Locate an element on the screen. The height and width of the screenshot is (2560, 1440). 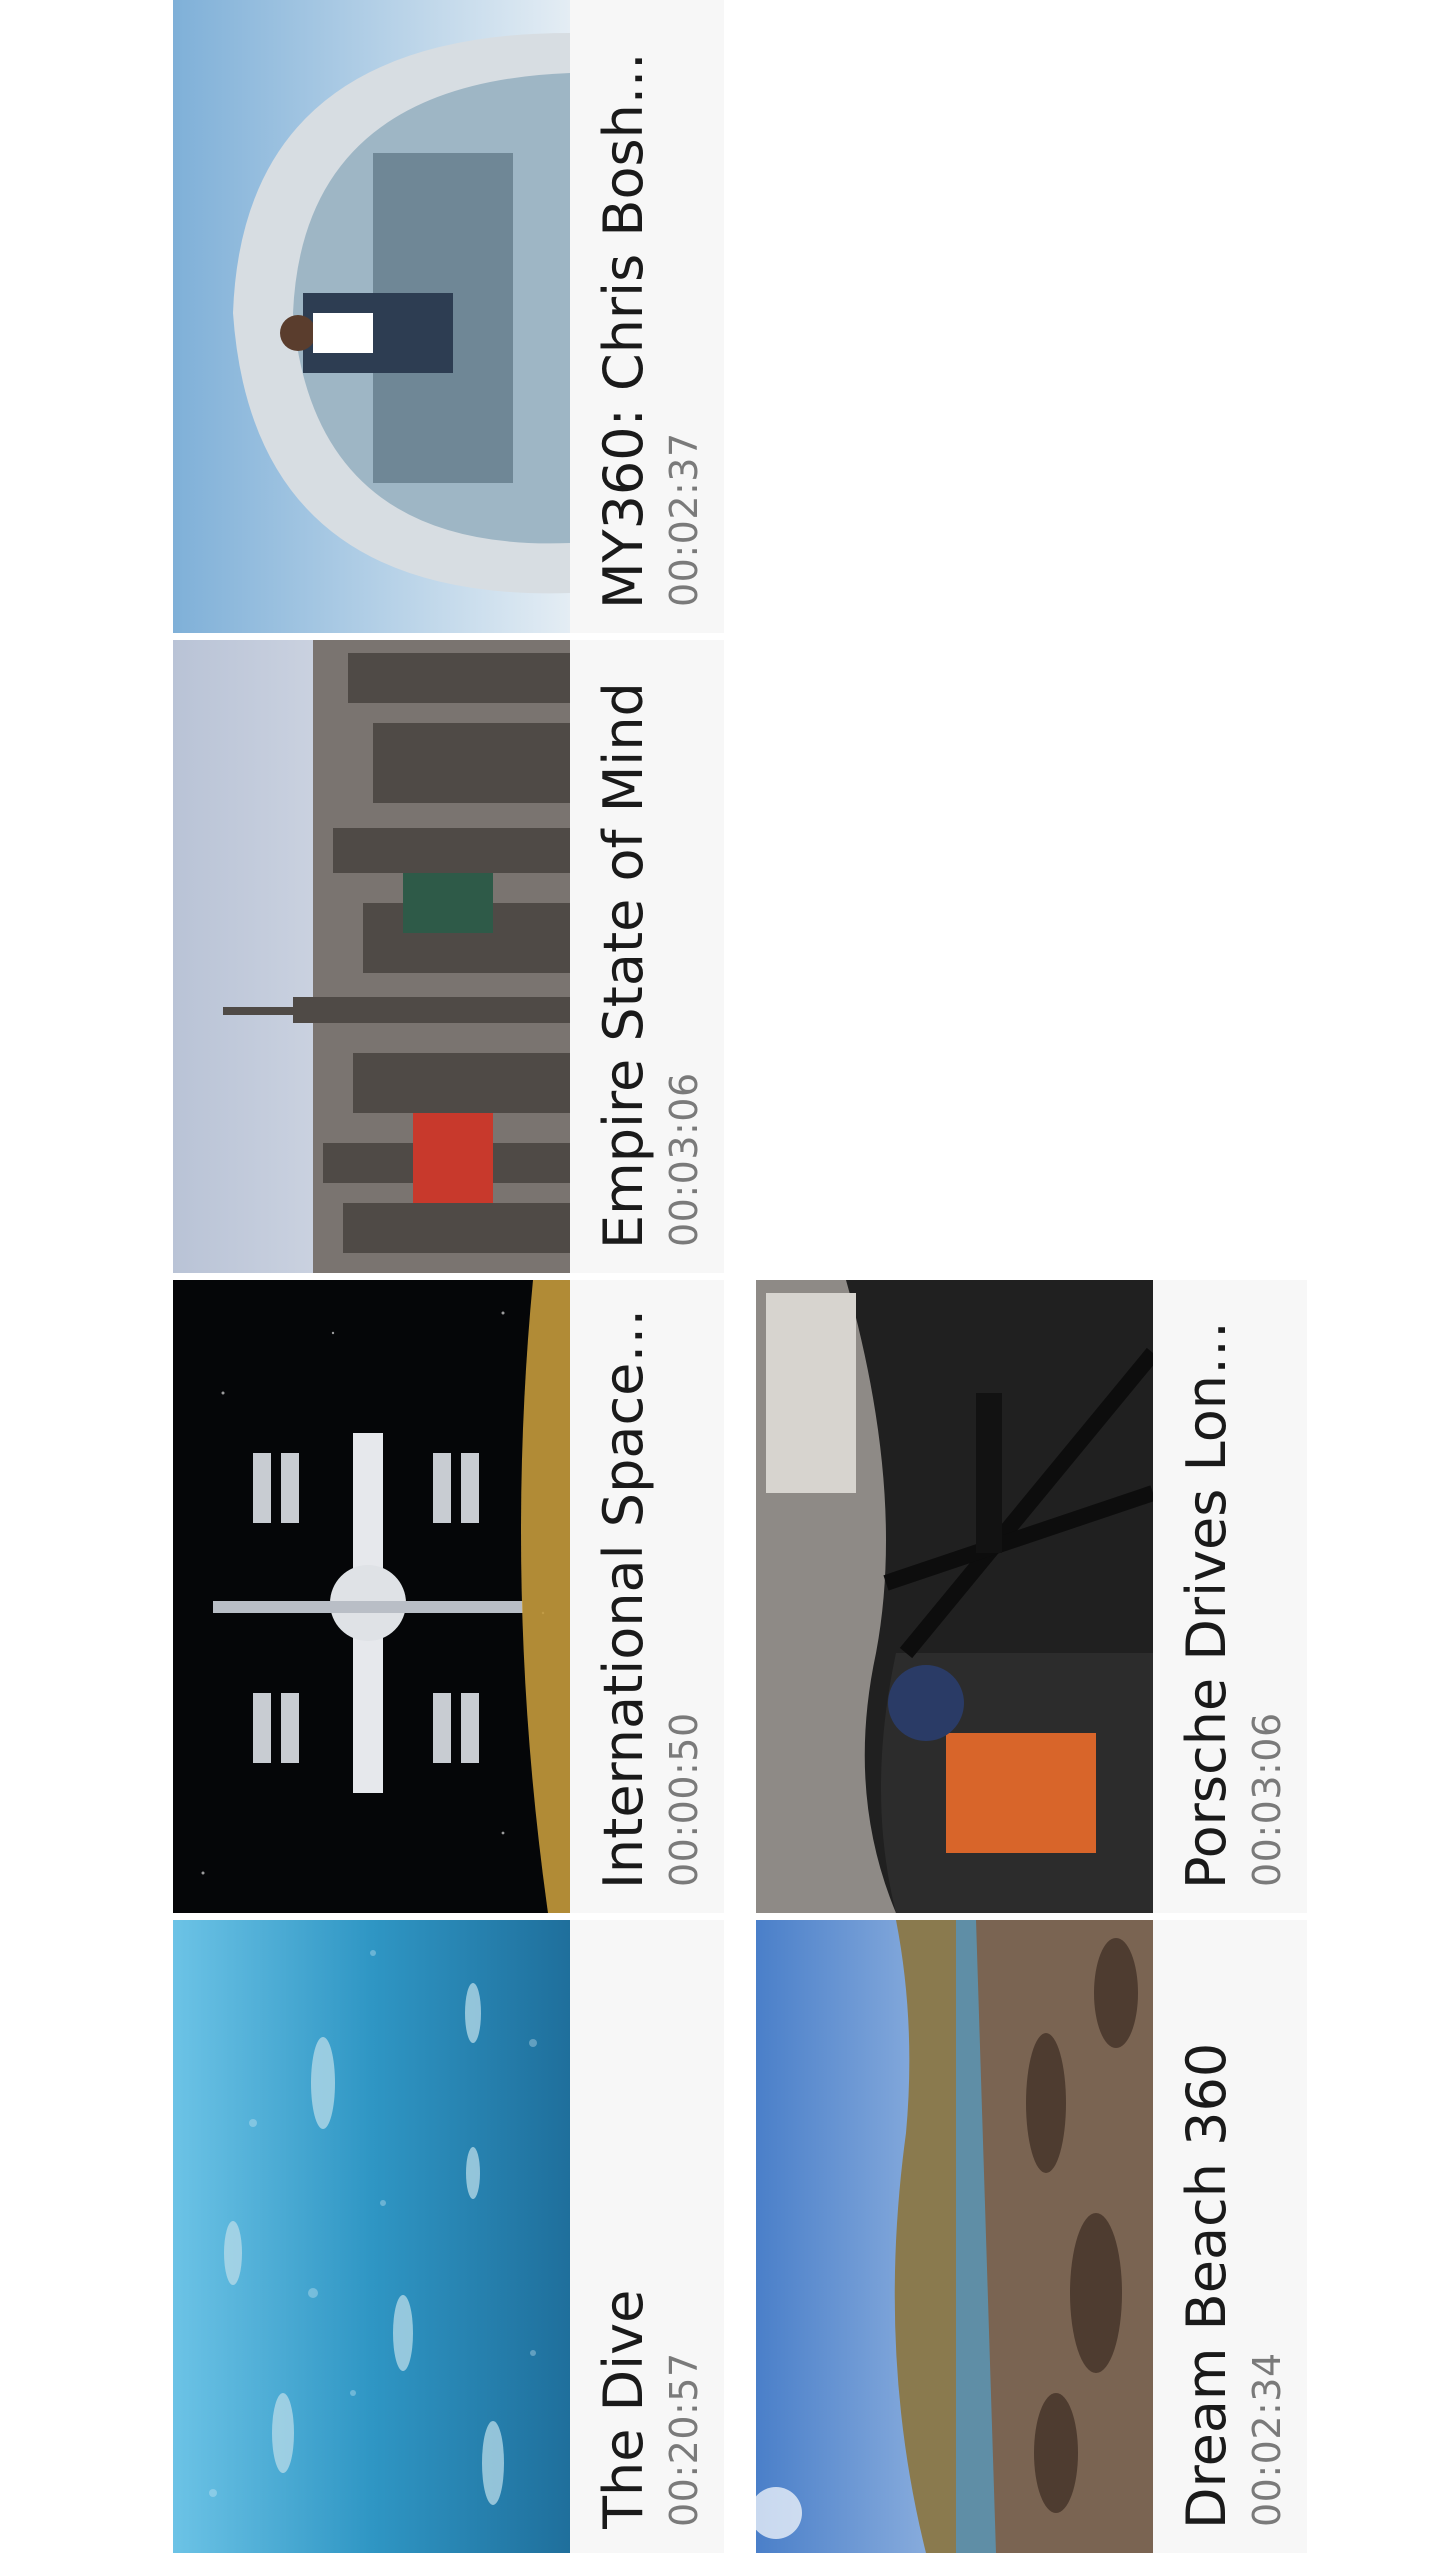
video-duration: 00:02:37 is located at coordinates (684, 519).